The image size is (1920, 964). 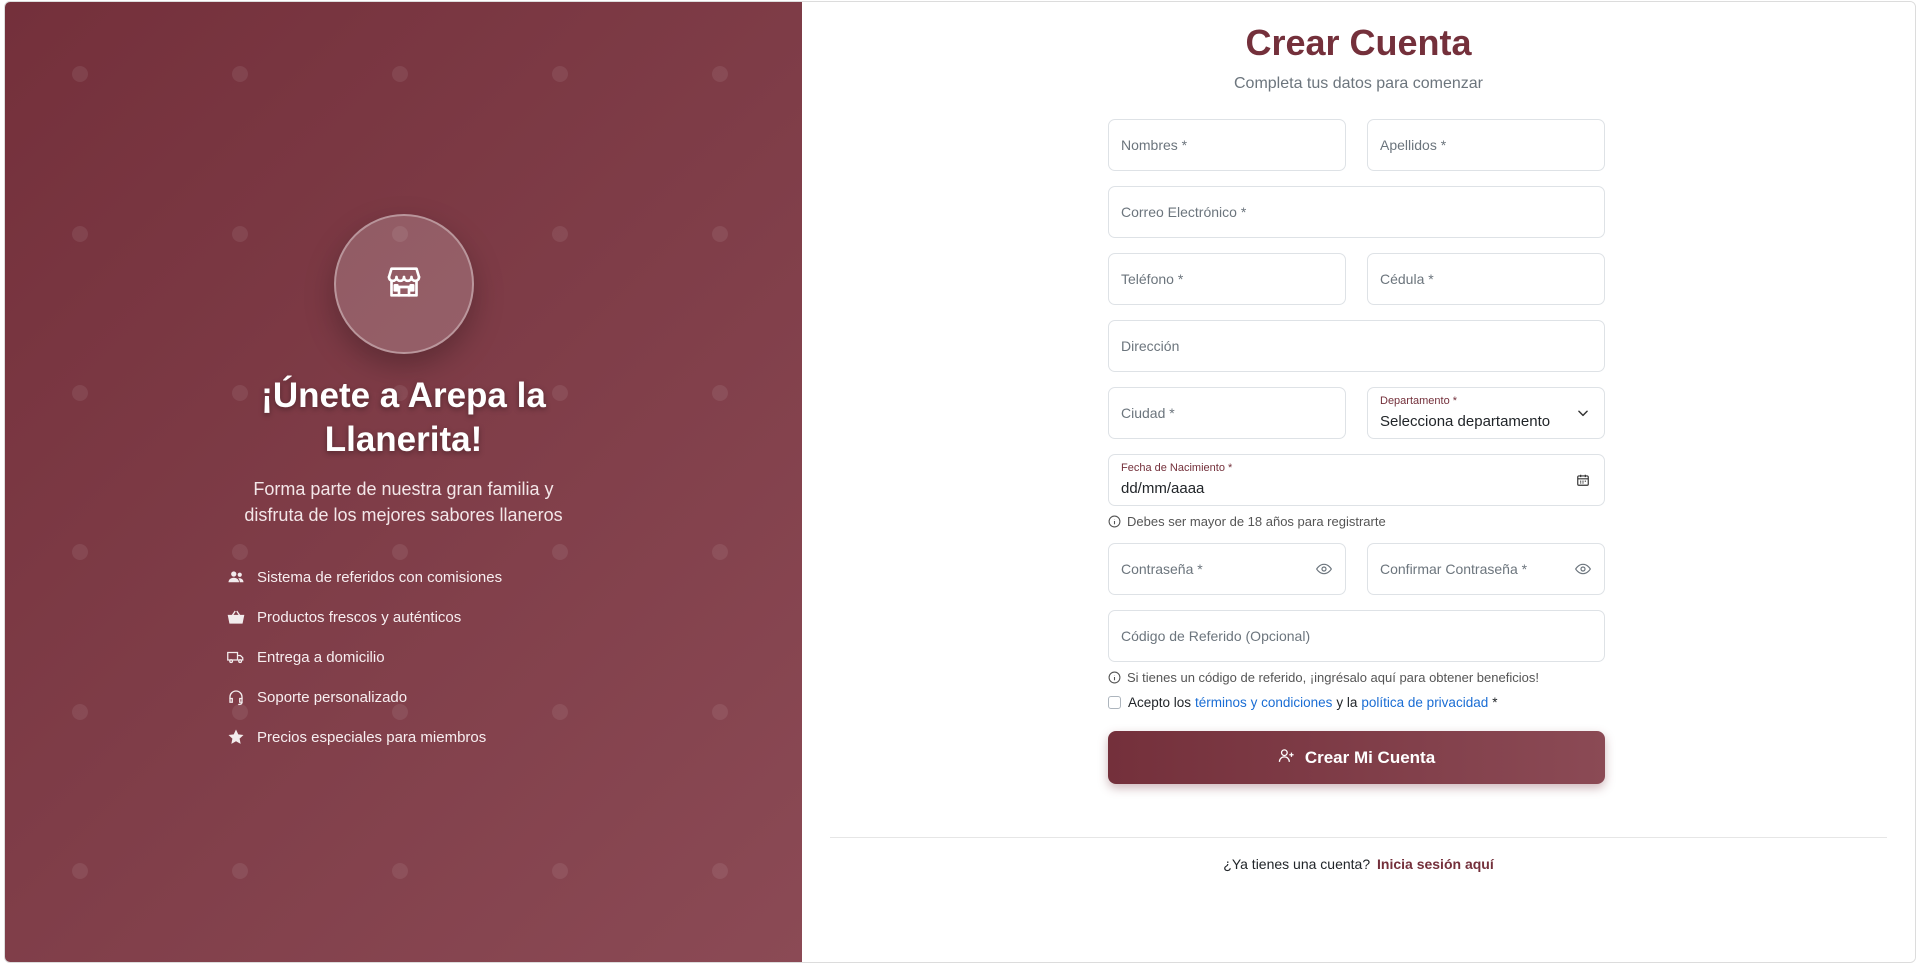 What do you see at coordinates (1413, 145) in the screenshot?
I see `last-name-placeholder: Apellidos *` at bounding box center [1413, 145].